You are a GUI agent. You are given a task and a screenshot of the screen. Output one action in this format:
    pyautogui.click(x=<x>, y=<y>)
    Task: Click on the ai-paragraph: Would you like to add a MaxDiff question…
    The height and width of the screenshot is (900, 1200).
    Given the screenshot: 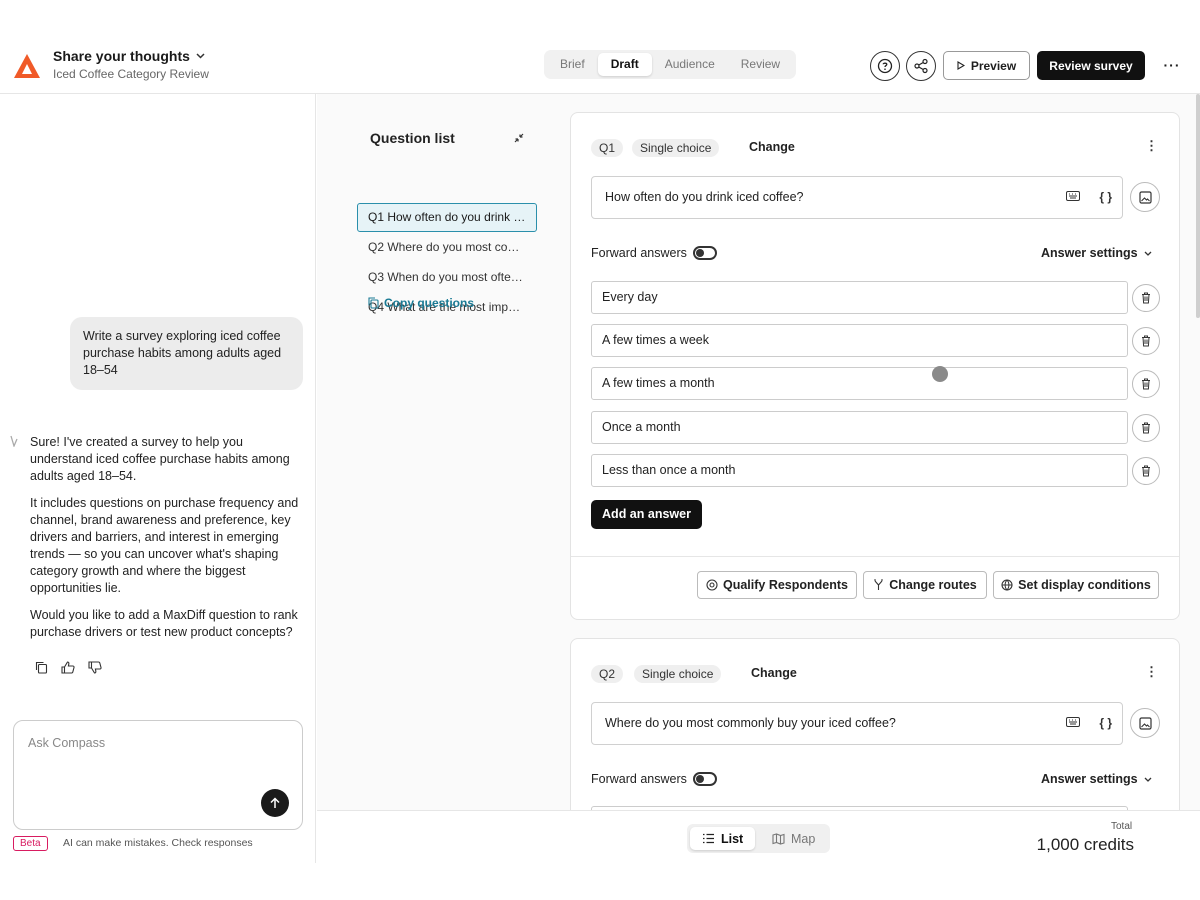 What is the action you would take?
    pyautogui.click(x=164, y=623)
    